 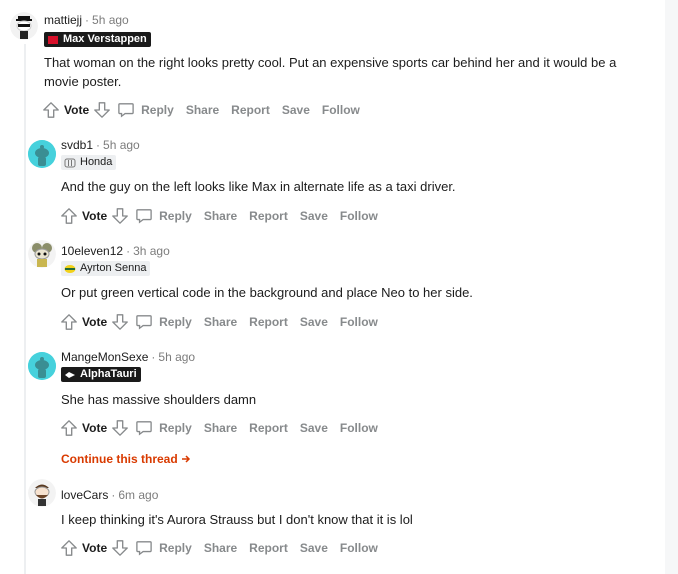 What do you see at coordinates (106, 268) in the screenshot?
I see `user-flair: Ayrton Senna` at bounding box center [106, 268].